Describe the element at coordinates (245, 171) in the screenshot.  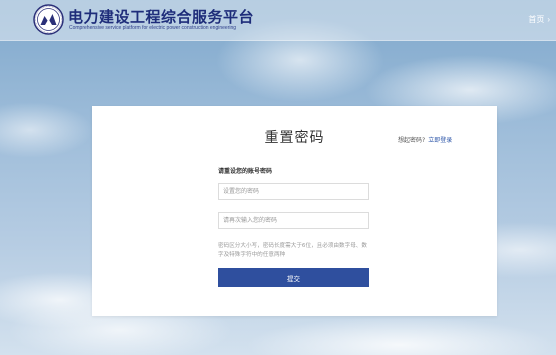
I see `section-label: 请重设您的账号密码` at that location.